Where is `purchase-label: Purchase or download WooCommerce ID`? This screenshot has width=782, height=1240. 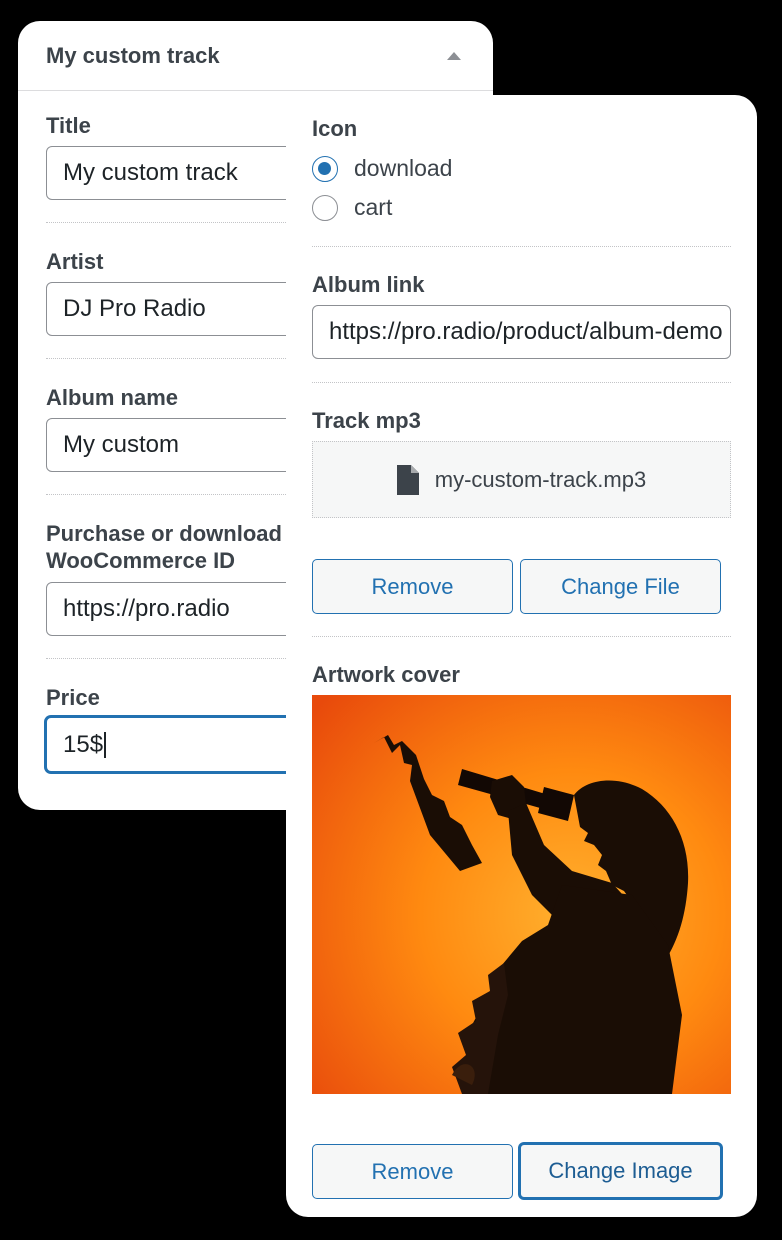 purchase-label: Purchase or download WooCommerce ID is located at coordinates (164, 547).